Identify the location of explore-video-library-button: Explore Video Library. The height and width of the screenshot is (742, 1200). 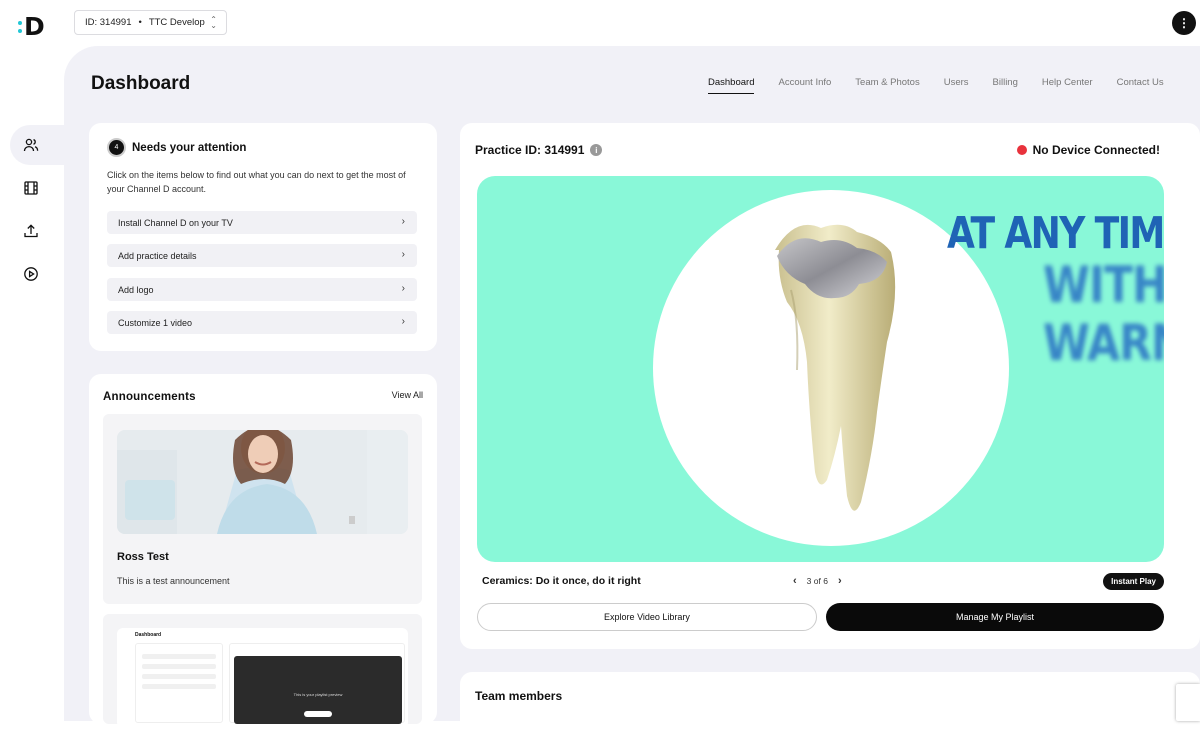
(647, 617).